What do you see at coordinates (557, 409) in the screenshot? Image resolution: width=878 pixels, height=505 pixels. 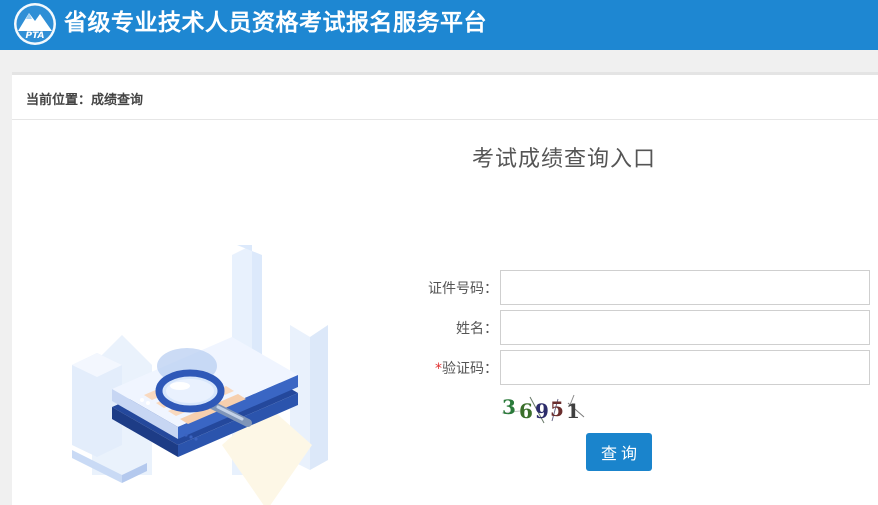 I see `captcha-char-4: 5` at bounding box center [557, 409].